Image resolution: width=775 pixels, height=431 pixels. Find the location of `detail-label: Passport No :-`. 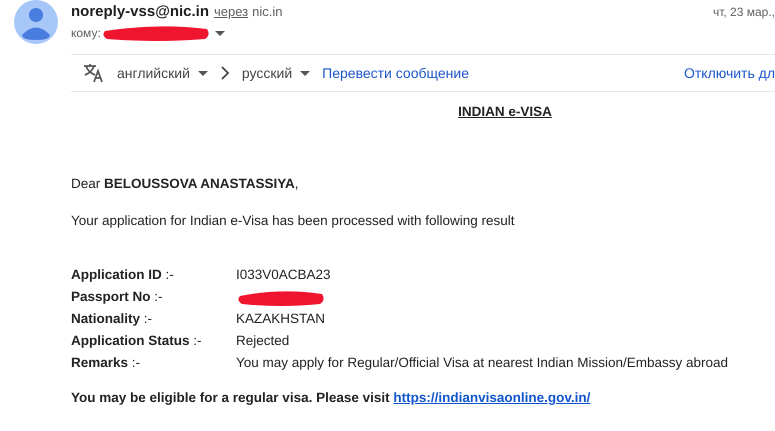

detail-label: Passport No :- is located at coordinates (117, 297).